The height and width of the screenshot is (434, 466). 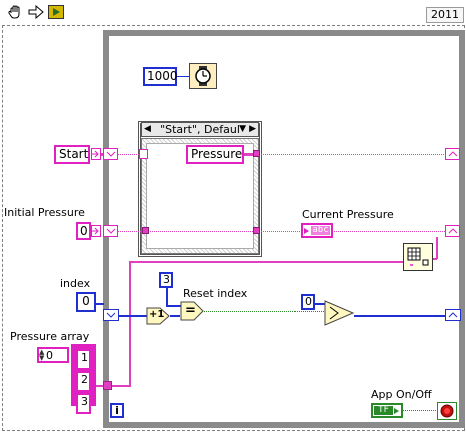 What do you see at coordinates (452, 154) in the screenshot?
I see `pressure-shift-register-right` at bounding box center [452, 154].